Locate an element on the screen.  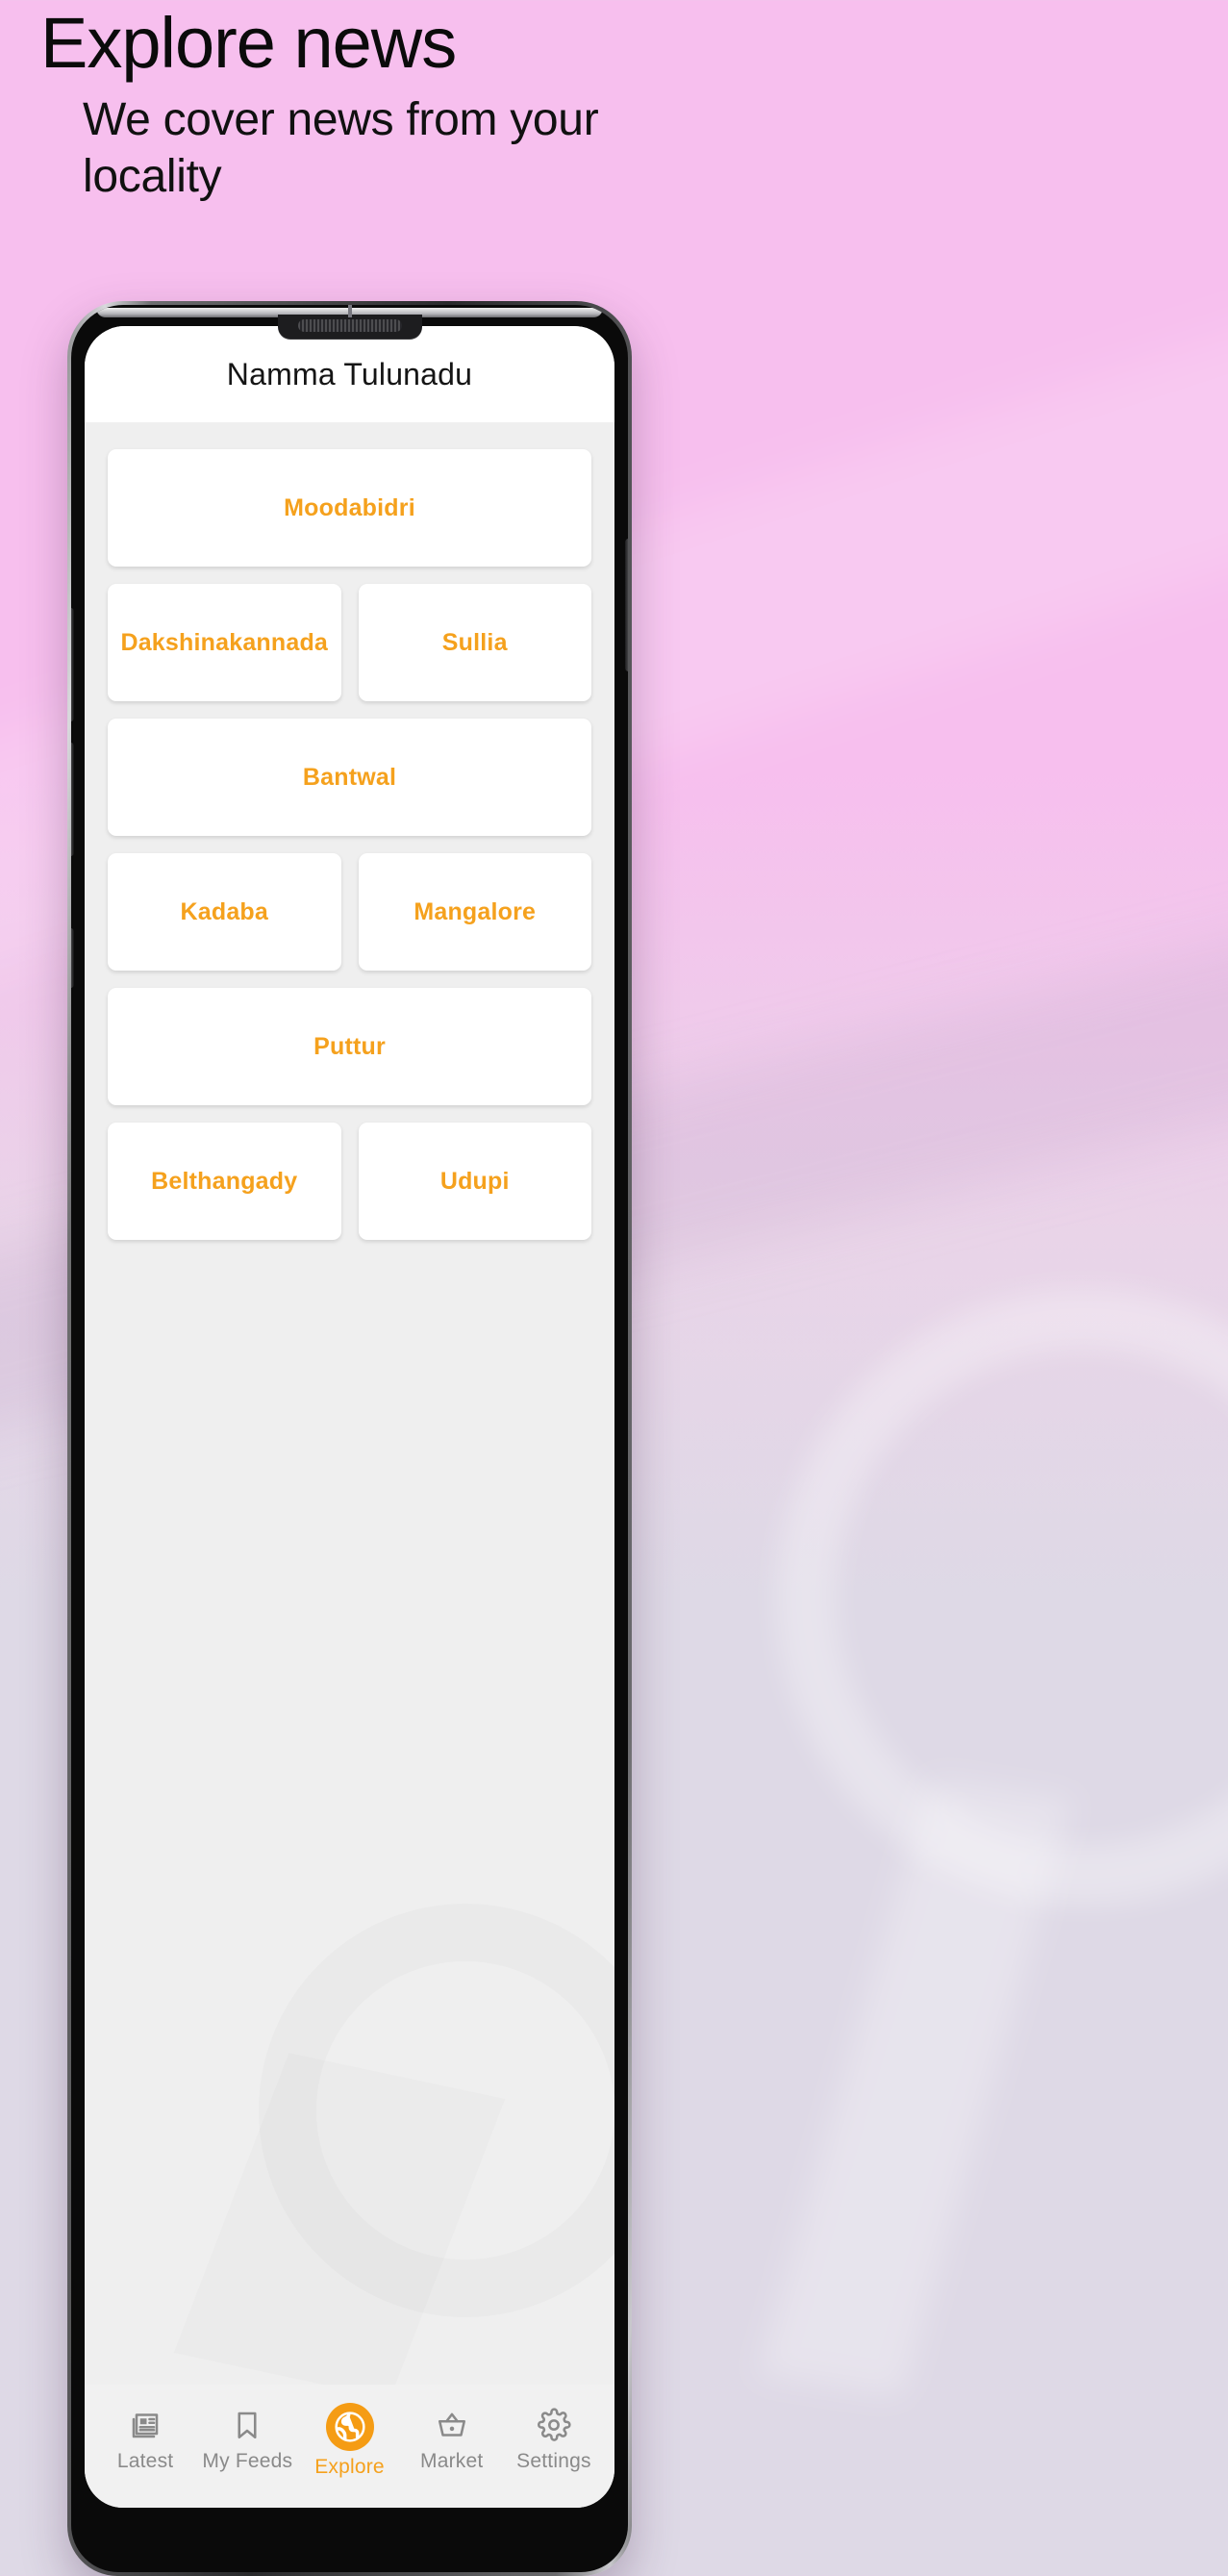
power-button is located at coordinates (626, 605).